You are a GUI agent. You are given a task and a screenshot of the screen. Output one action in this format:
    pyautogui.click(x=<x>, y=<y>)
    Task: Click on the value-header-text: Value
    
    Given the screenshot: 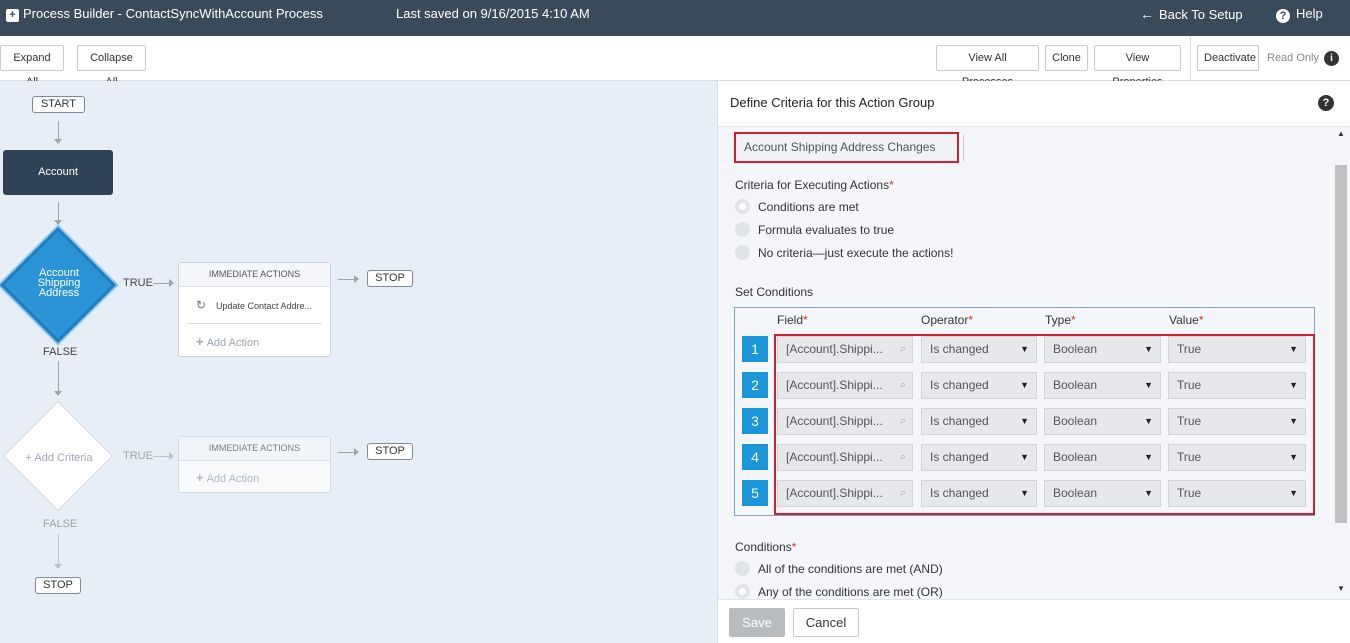 What is the action you would take?
    pyautogui.click(x=1184, y=320)
    